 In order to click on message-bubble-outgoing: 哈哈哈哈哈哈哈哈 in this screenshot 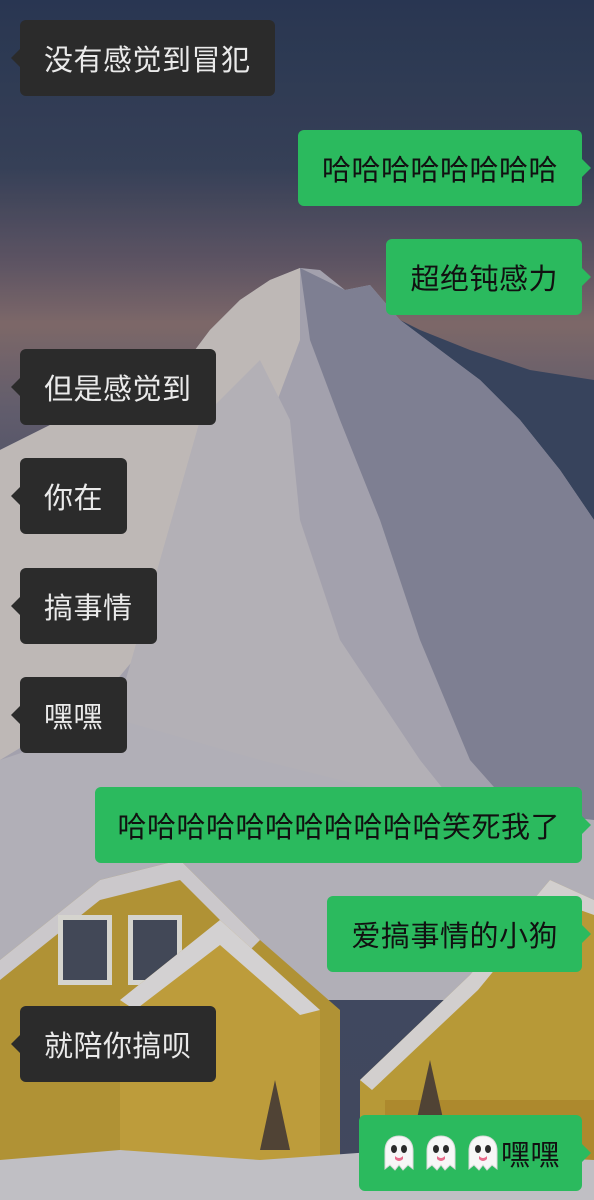, I will do `click(444, 168)`.